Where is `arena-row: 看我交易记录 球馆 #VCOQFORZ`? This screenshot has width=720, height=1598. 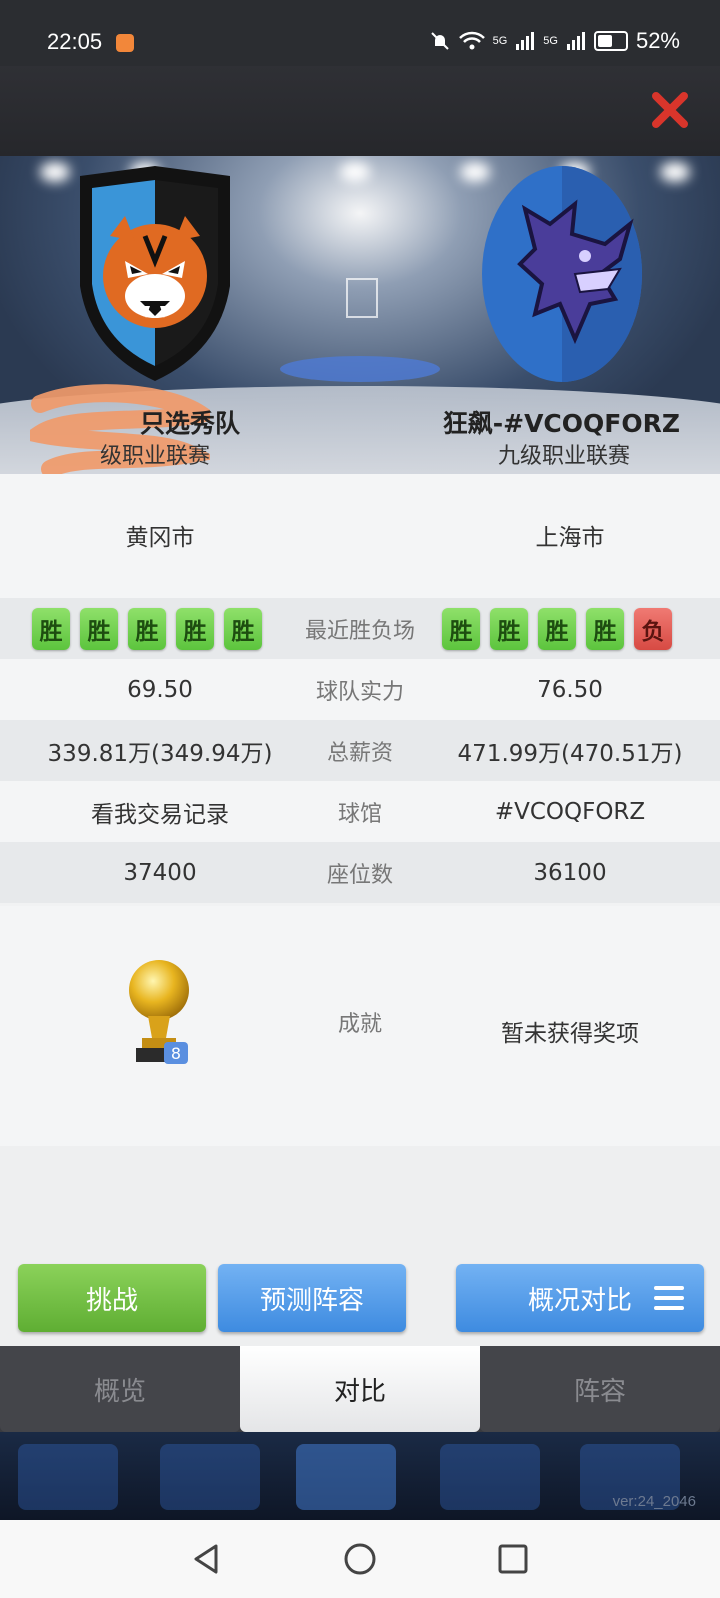
arena-row: 看我交易记录 球馆 #VCOQFORZ is located at coordinates (360, 811).